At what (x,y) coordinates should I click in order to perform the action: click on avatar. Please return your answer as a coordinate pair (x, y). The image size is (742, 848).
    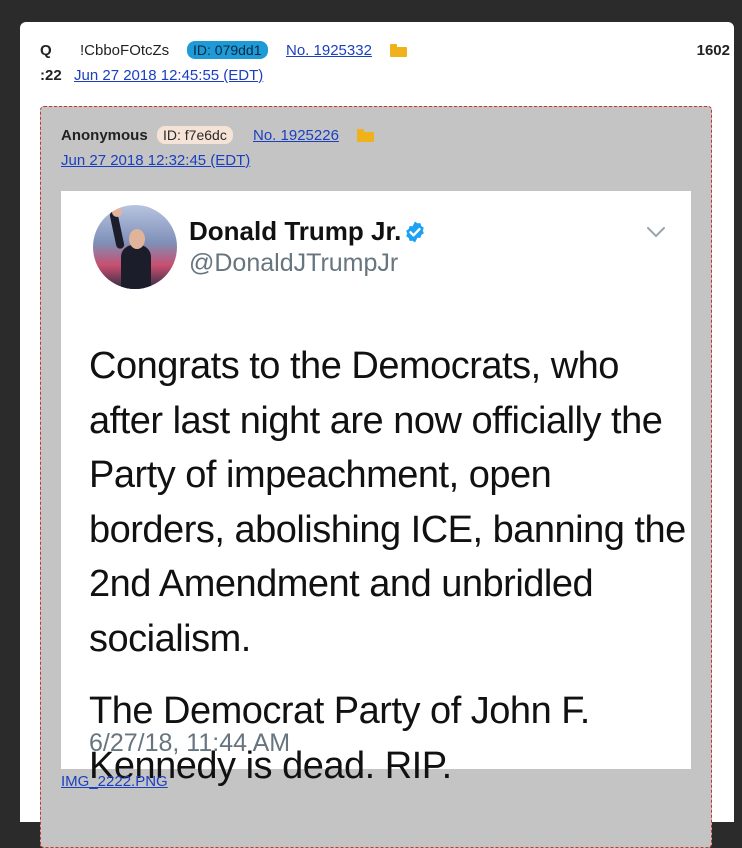
    Looking at the image, I should click on (135, 247).